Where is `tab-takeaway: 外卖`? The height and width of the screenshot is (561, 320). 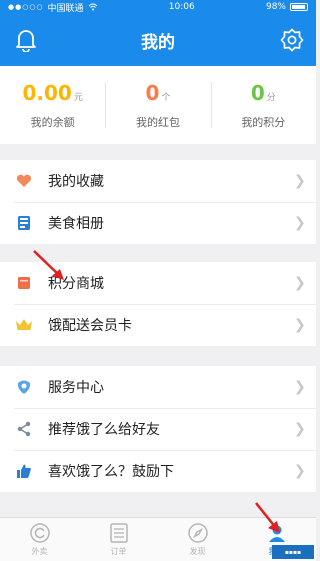 tab-takeaway: 外卖 is located at coordinates (39, 539).